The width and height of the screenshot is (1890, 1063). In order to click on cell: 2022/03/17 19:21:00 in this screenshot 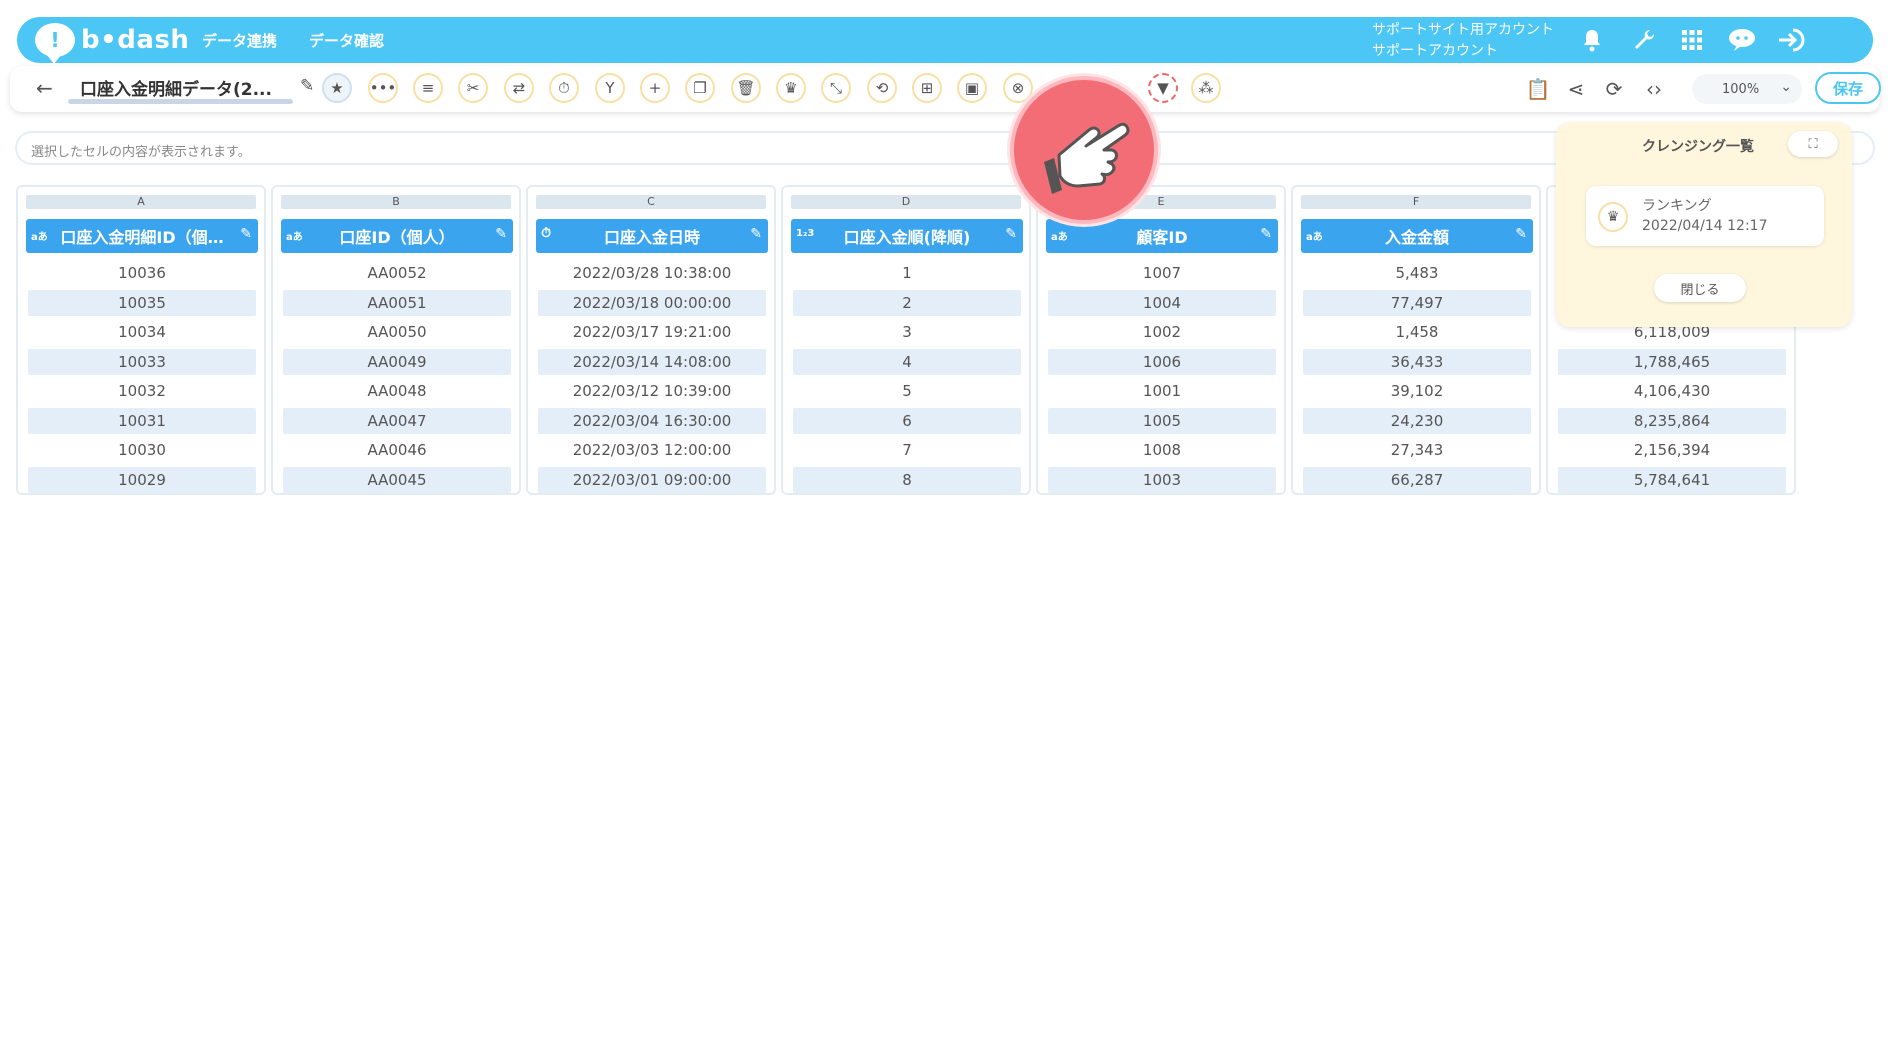, I will do `click(652, 332)`.